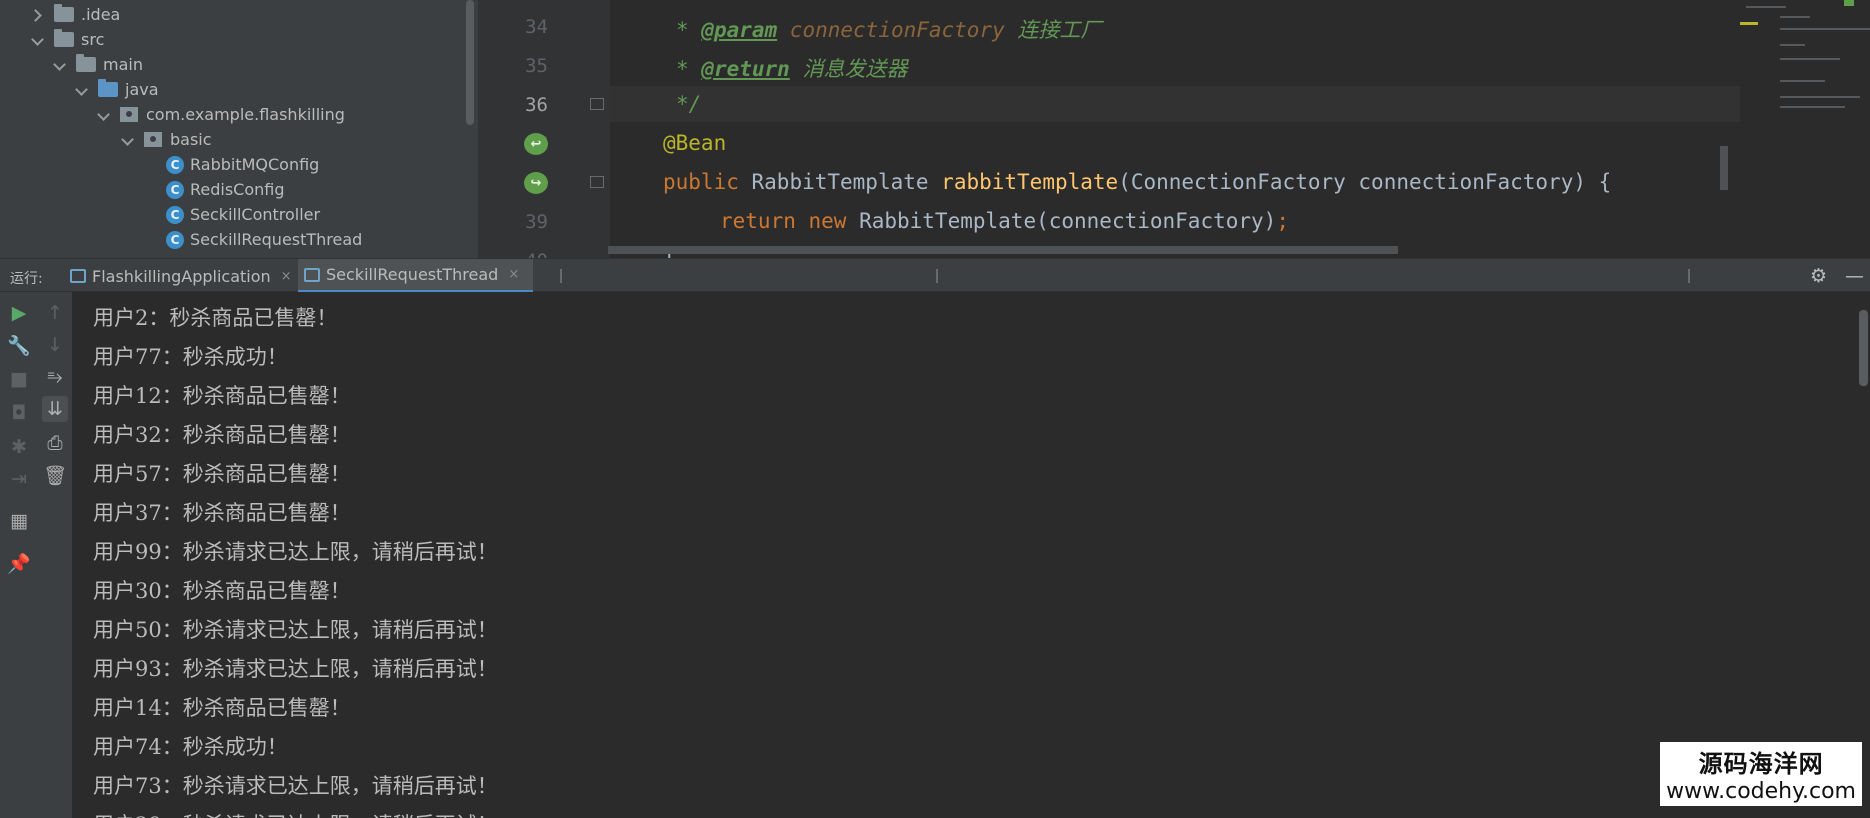 The width and height of the screenshot is (1870, 818). What do you see at coordinates (222, 708) in the screenshot?
I see `console-line: 用户14：秒杀商品已售罄！` at bounding box center [222, 708].